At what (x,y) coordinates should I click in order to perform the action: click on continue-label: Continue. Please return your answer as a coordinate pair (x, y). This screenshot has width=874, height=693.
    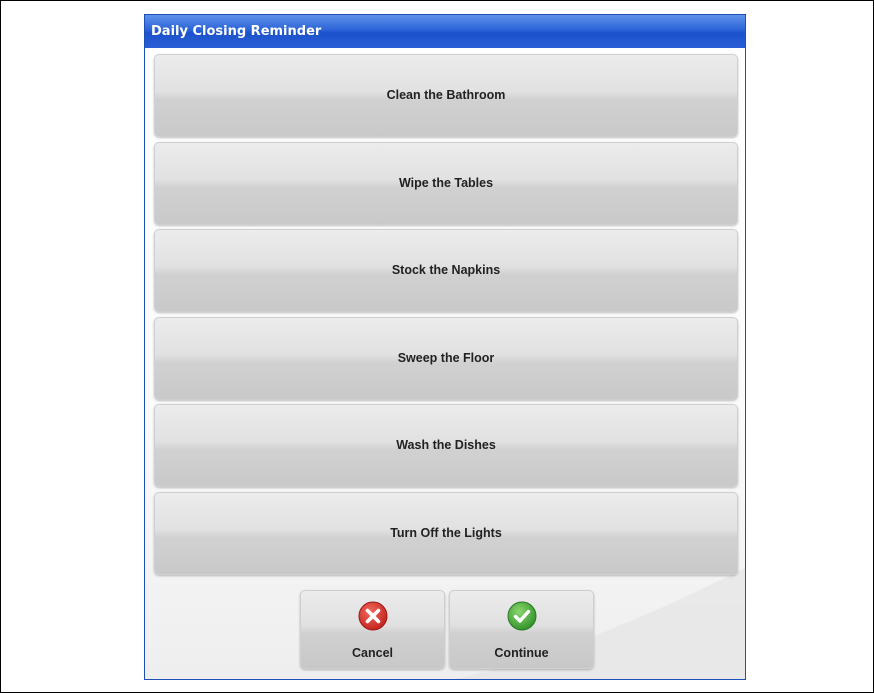
    Looking at the image, I should click on (521, 653).